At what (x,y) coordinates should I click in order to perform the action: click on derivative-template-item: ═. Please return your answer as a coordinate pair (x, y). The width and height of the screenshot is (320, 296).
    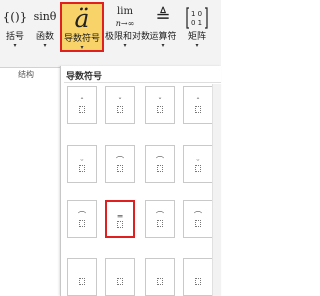
    Looking at the image, I should click on (120, 219).